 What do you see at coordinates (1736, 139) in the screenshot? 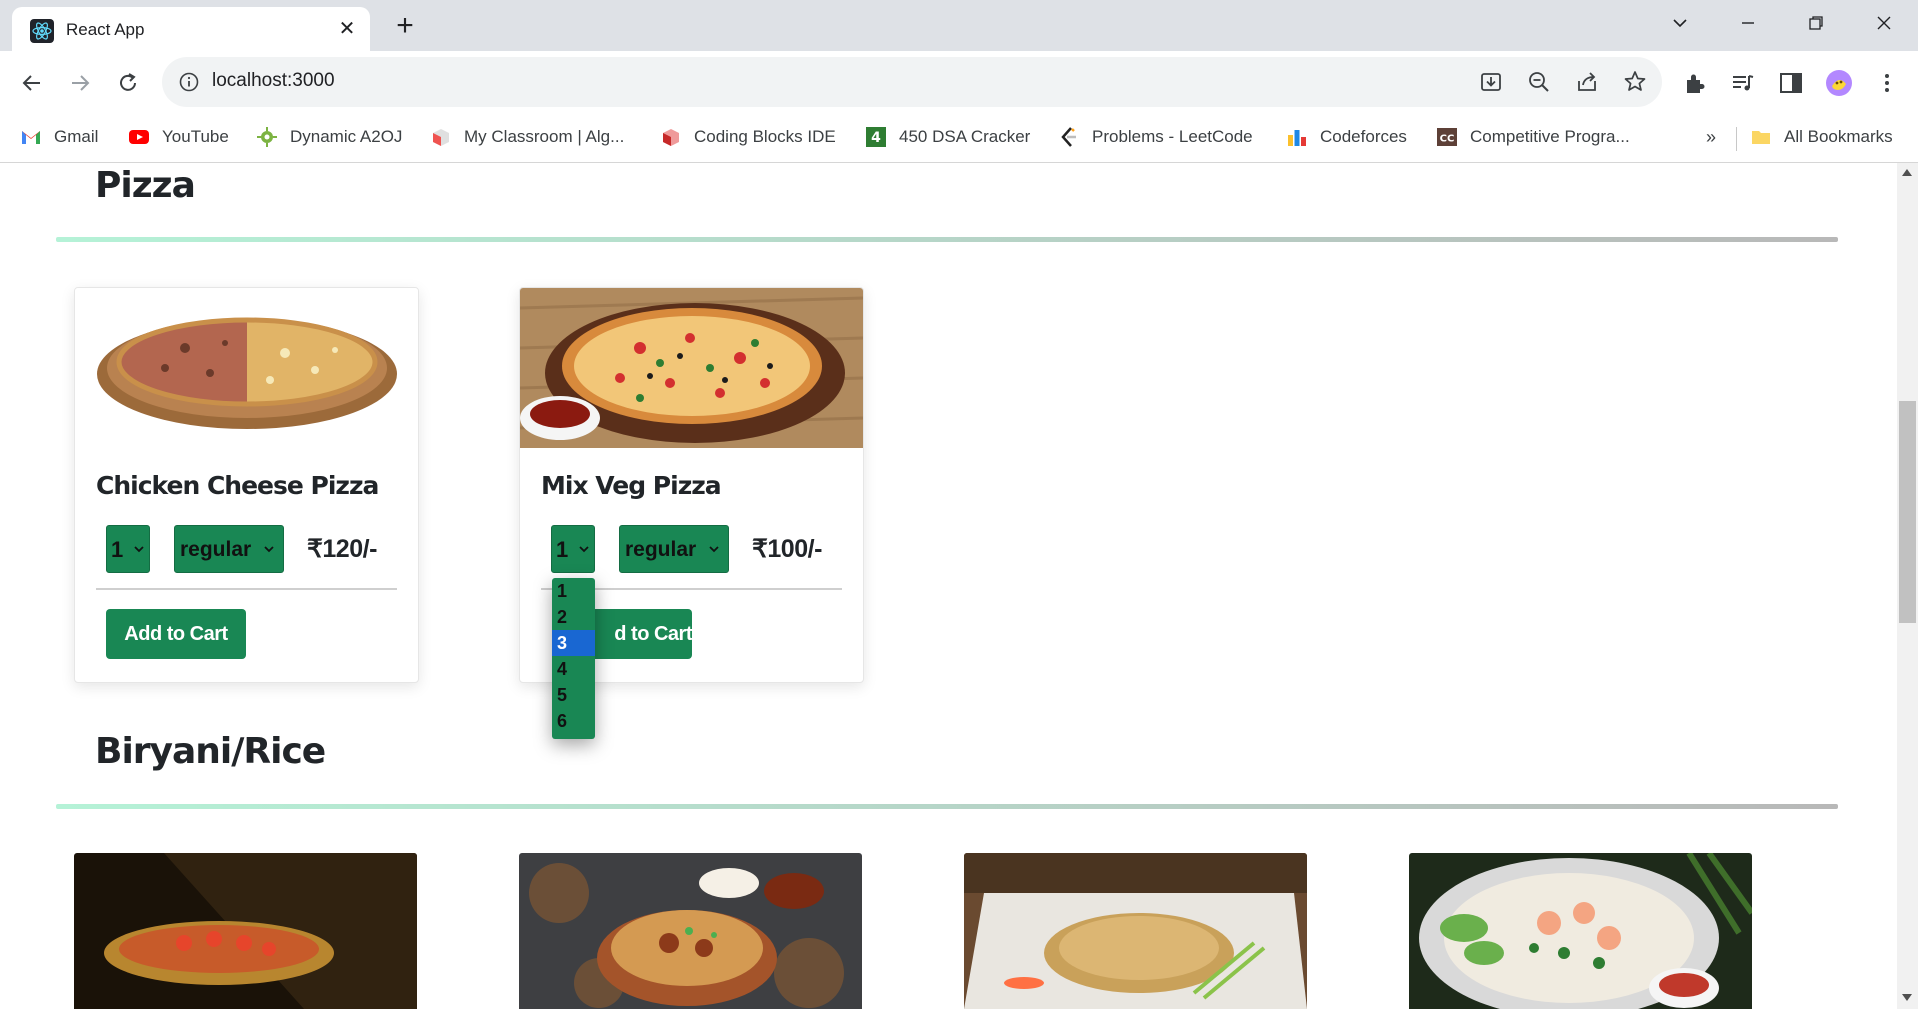
I see `bookmarks-divider` at bounding box center [1736, 139].